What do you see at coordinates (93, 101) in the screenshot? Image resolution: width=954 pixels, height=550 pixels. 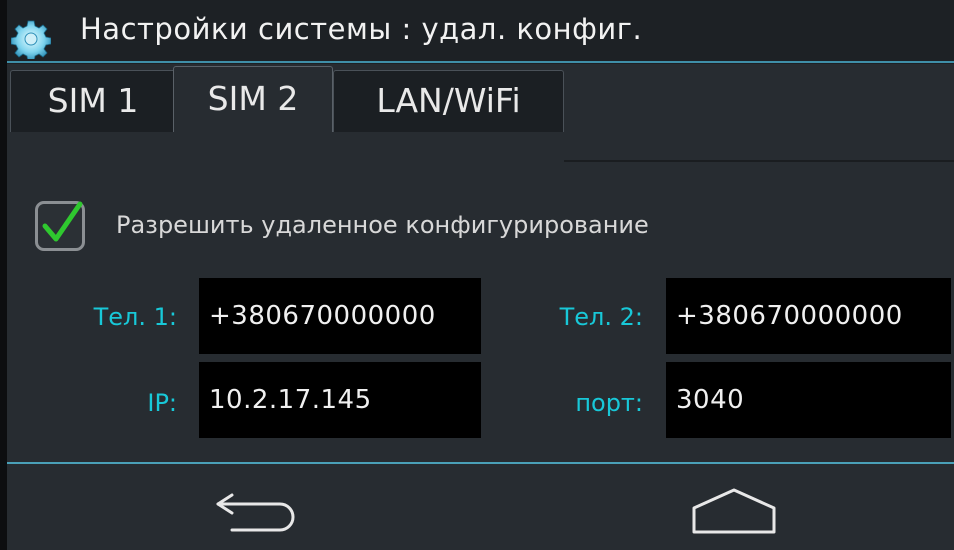 I see `tab-sim1: SIM 1` at bounding box center [93, 101].